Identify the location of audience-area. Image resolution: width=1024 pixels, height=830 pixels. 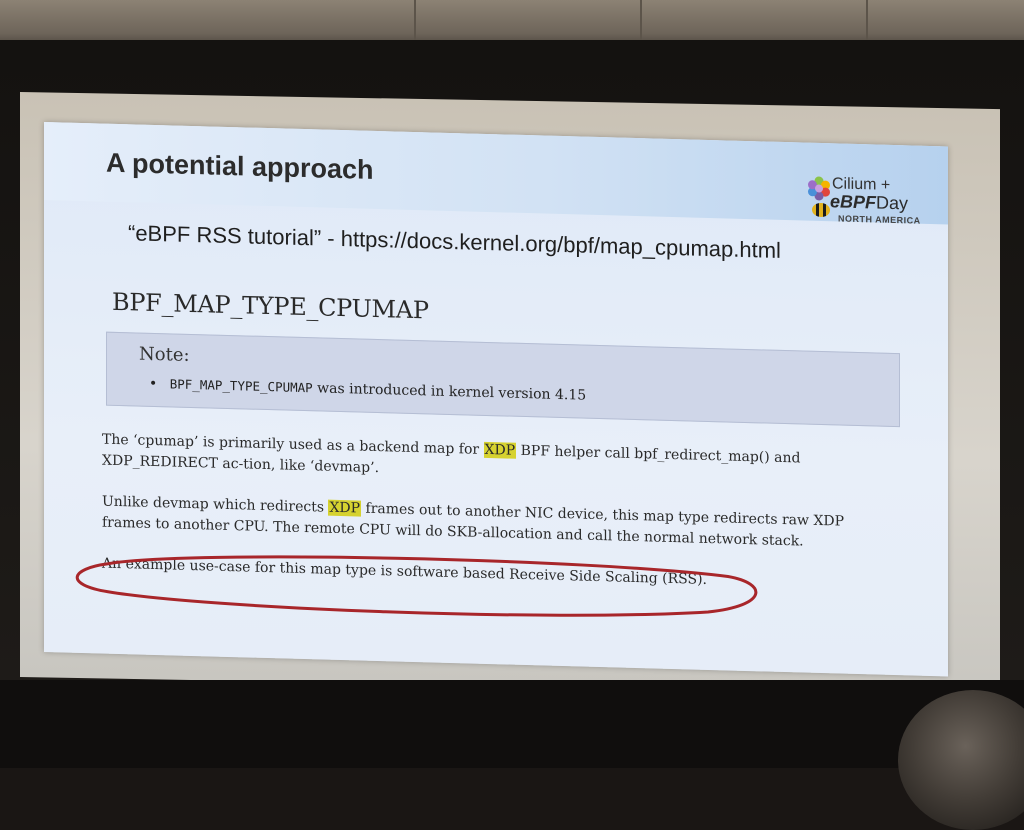
(512, 724).